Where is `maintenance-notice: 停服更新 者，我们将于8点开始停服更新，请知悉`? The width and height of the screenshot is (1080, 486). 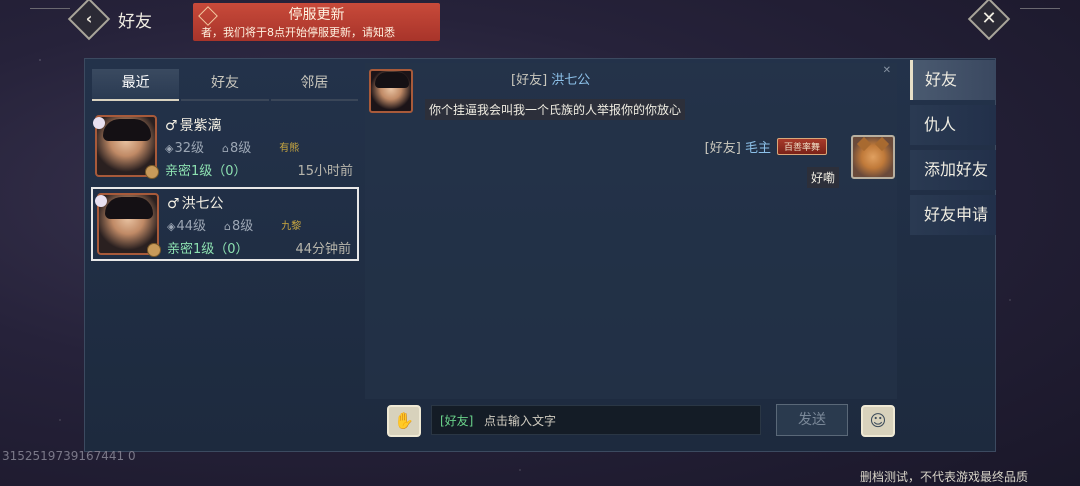
maintenance-notice: 停服更新 者，我们将于8点开始停服更新，请知悉 is located at coordinates (316, 22).